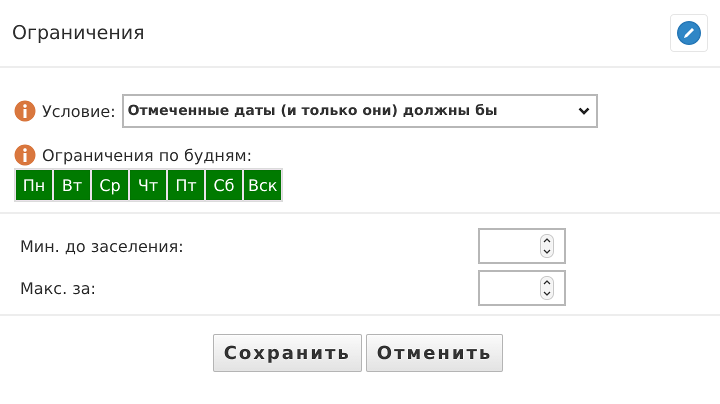 Image resolution: width=720 pixels, height=404 pixels. Describe the element at coordinates (147, 155) in the screenshot. I see `weekdays-label: Ограничения по будням:` at that location.